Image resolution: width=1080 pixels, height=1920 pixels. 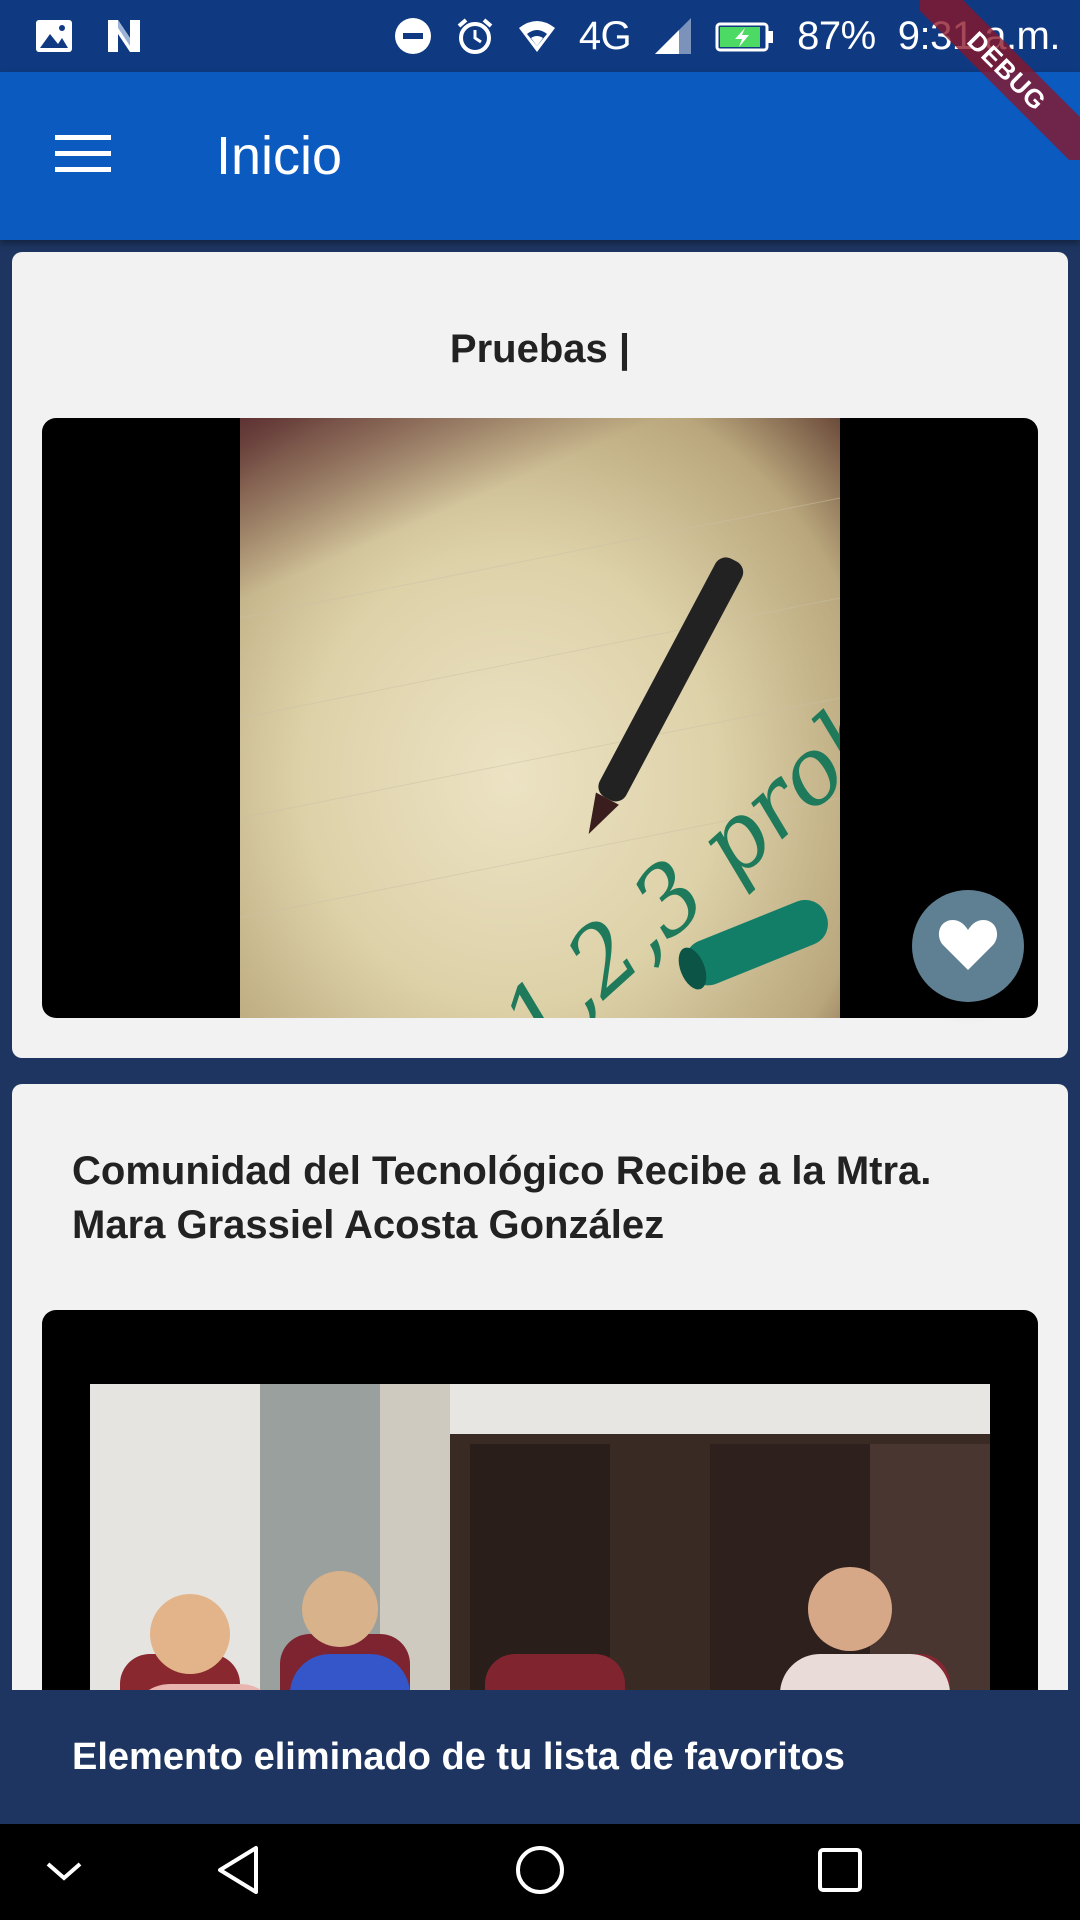 I want to click on hide-nav-button, so click(x=64, y=1872).